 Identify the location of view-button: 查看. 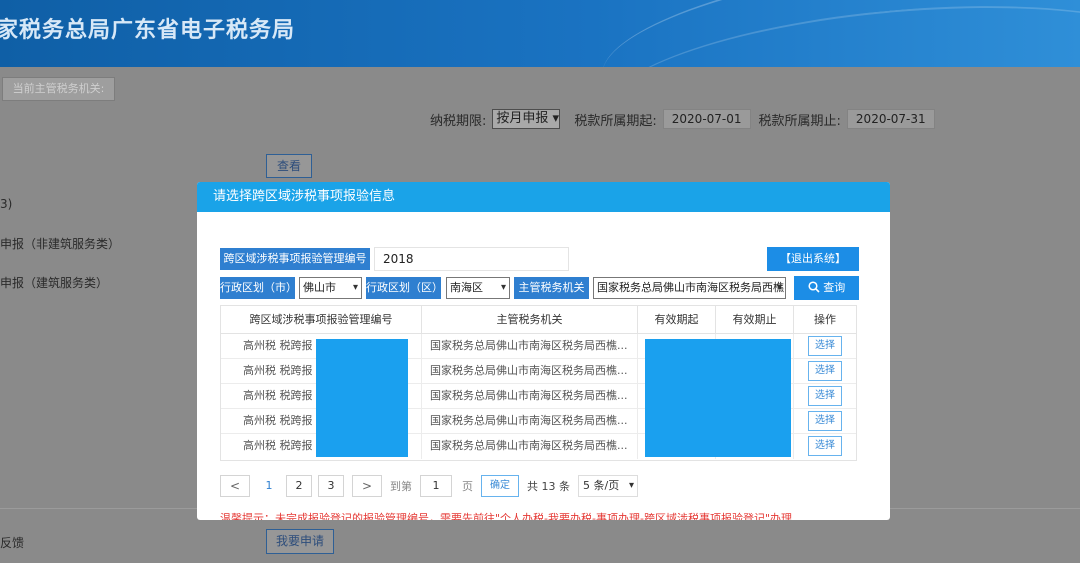
(289, 166).